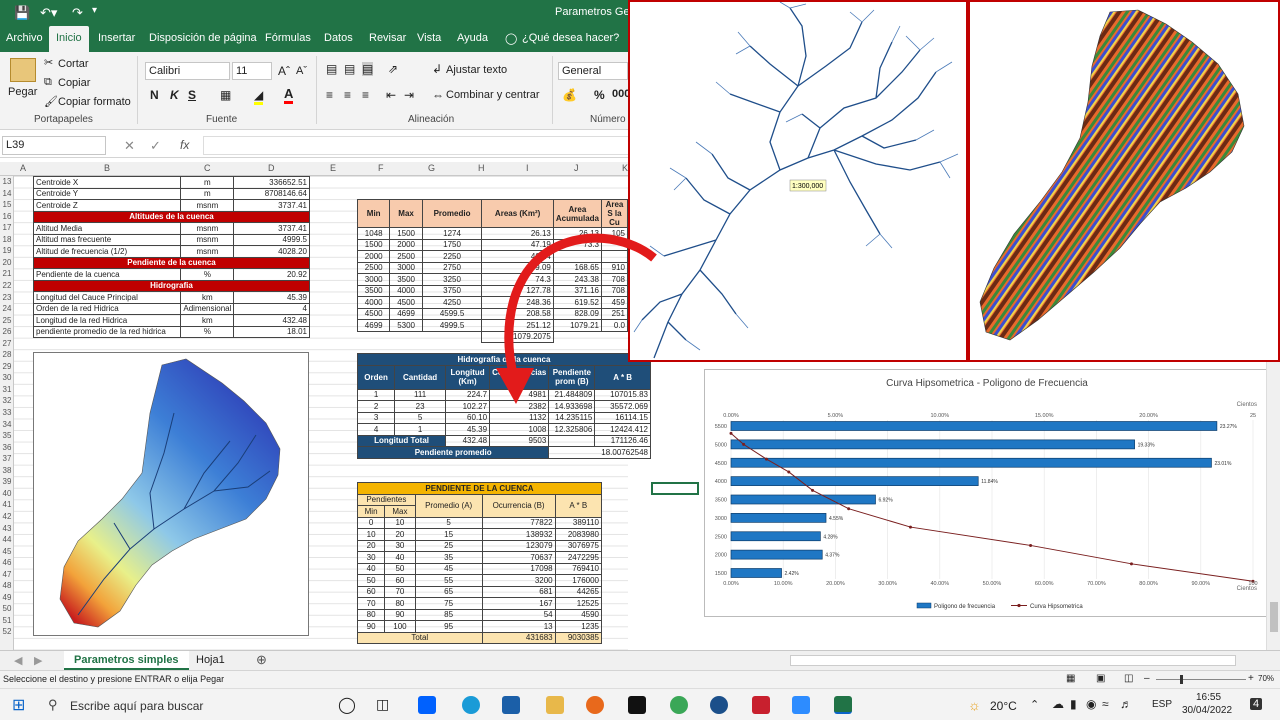  What do you see at coordinates (252, 71) in the screenshot?
I see `font-size-select: 11` at bounding box center [252, 71].